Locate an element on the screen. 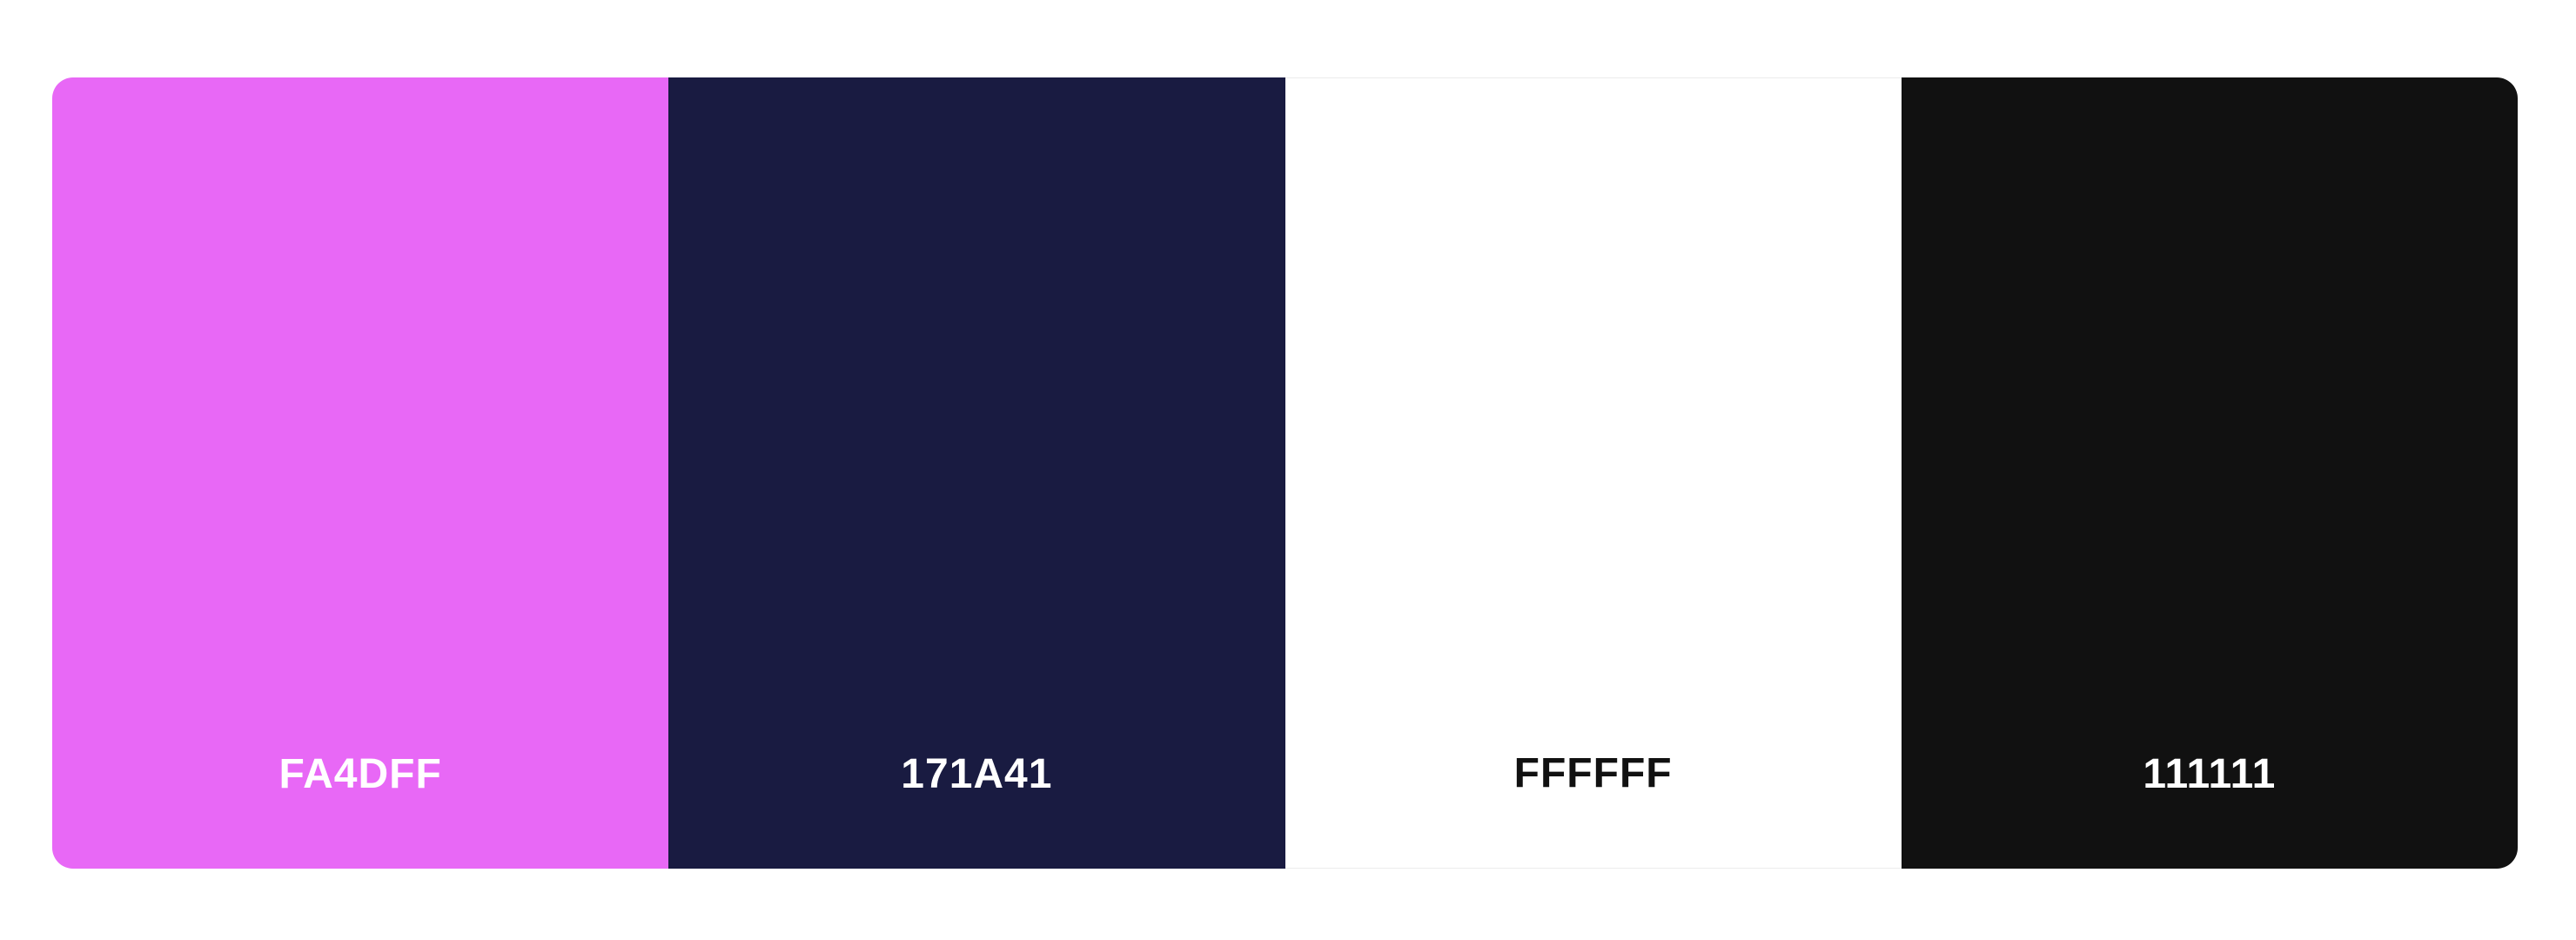 This screenshot has width=2576, height=940. swatch-hex-label: FA4DFF is located at coordinates (360, 774).